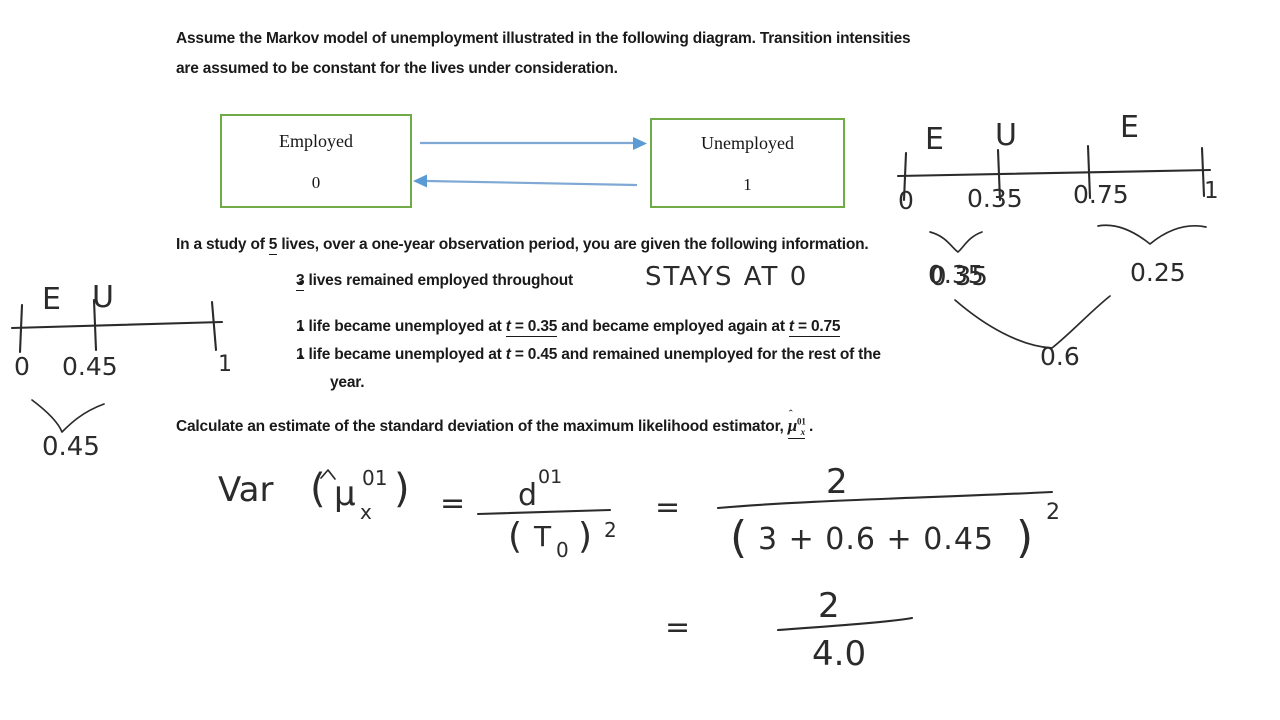  I want to click on left-timeline-state-U: U, so click(103, 297).